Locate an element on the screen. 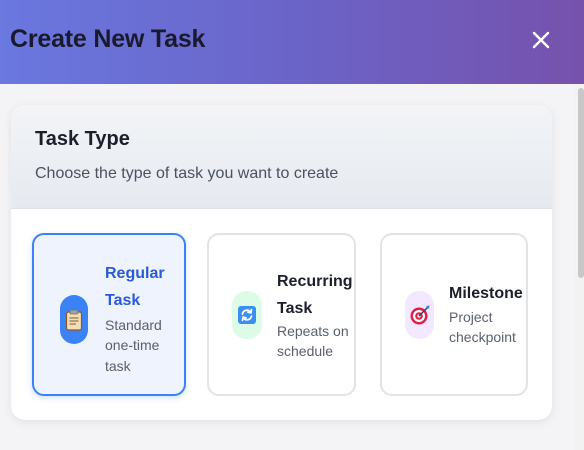 The width and height of the screenshot is (584, 450). repeat-icon is located at coordinates (247, 315).